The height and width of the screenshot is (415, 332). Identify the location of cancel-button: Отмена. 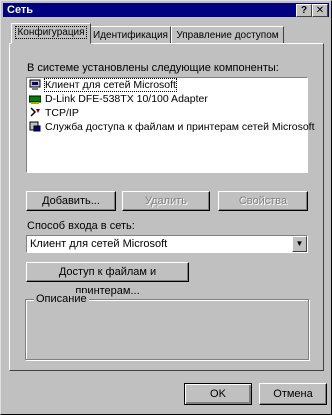
(293, 394).